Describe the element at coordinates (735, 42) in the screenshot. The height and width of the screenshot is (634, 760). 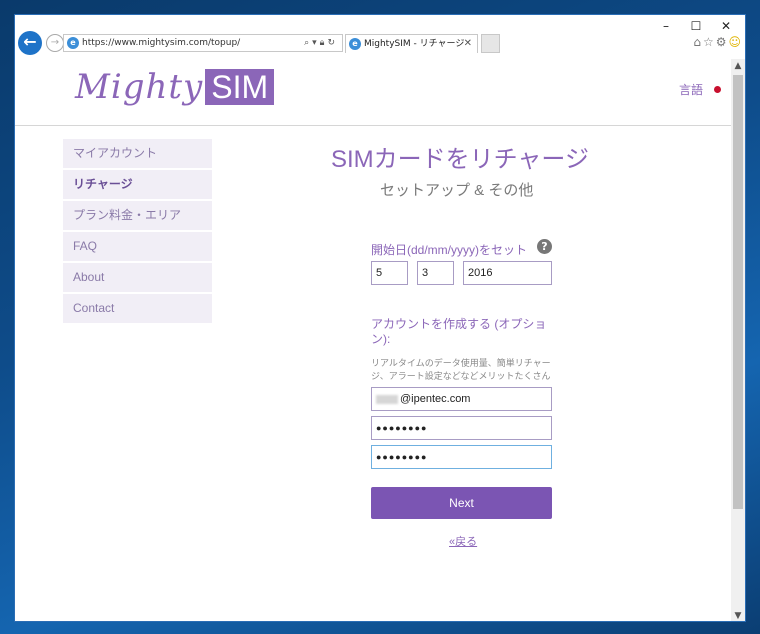
I see `smiley-icon: ☺` at that location.